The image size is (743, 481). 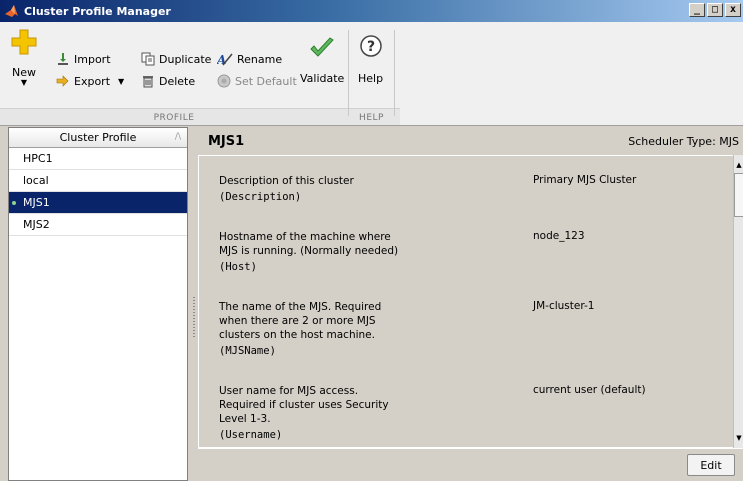 I want to click on help-label: Help, so click(x=371, y=78).